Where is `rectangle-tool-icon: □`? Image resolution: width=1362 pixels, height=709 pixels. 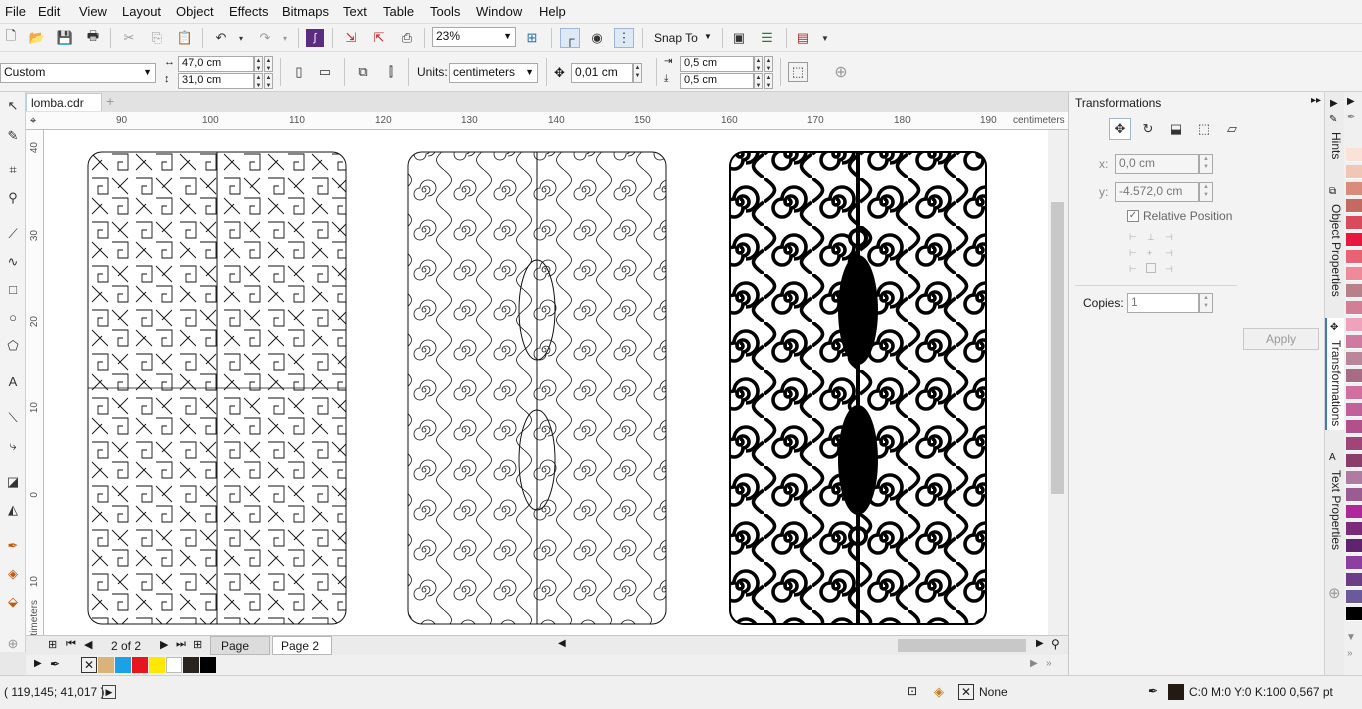 rectangle-tool-icon: □ is located at coordinates (13, 291).